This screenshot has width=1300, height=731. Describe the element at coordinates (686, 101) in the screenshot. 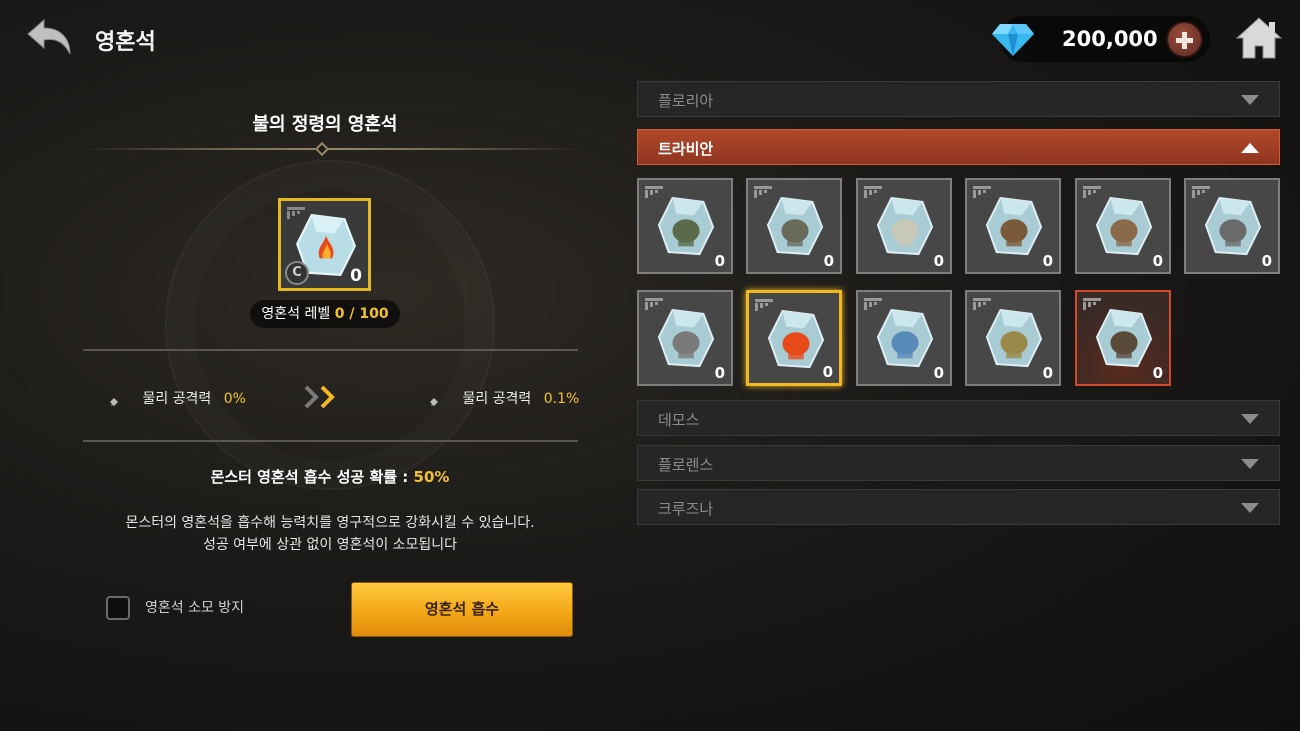

I see `region-label: 플로리아` at that location.